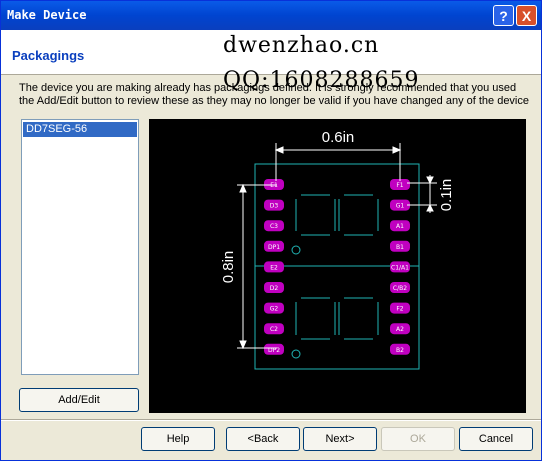 The height and width of the screenshot is (461, 542). What do you see at coordinates (400, 206) in the screenshot?
I see `right-pad-label: G1` at bounding box center [400, 206].